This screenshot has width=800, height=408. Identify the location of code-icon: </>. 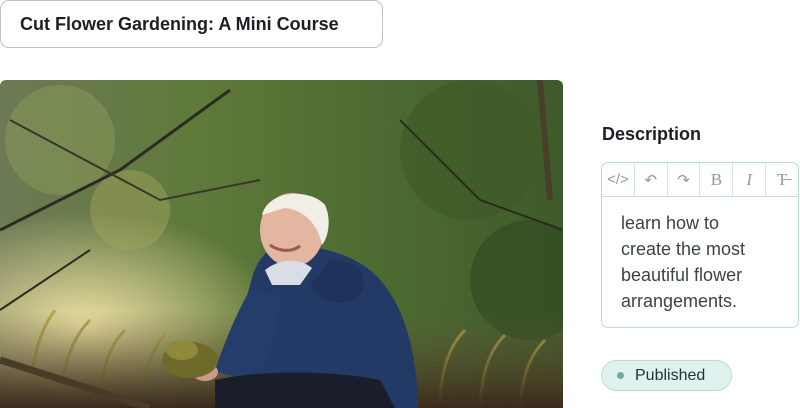
(618, 179).